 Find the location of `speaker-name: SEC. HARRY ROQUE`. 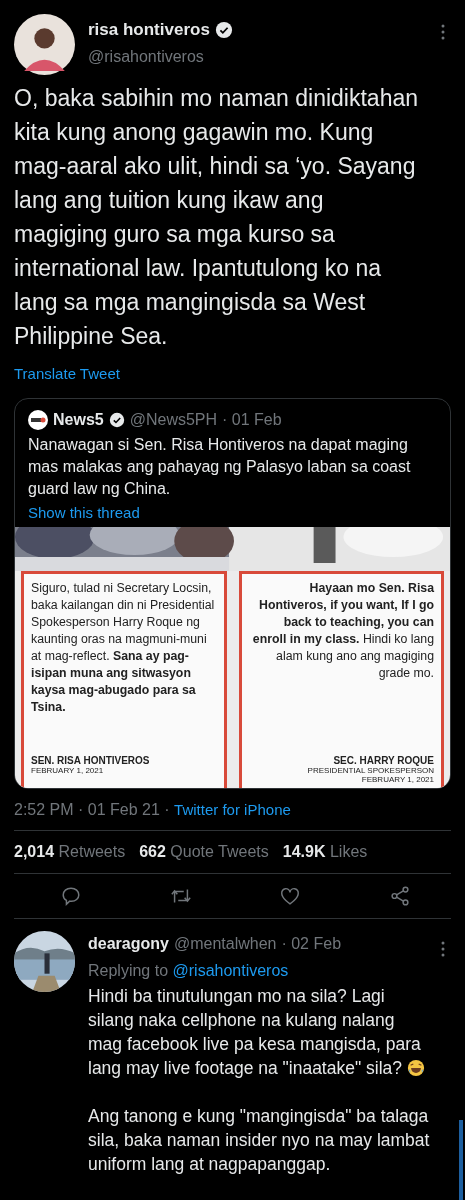

speaker-name: SEC. HARRY ROQUE is located at coordinates (383, 760).